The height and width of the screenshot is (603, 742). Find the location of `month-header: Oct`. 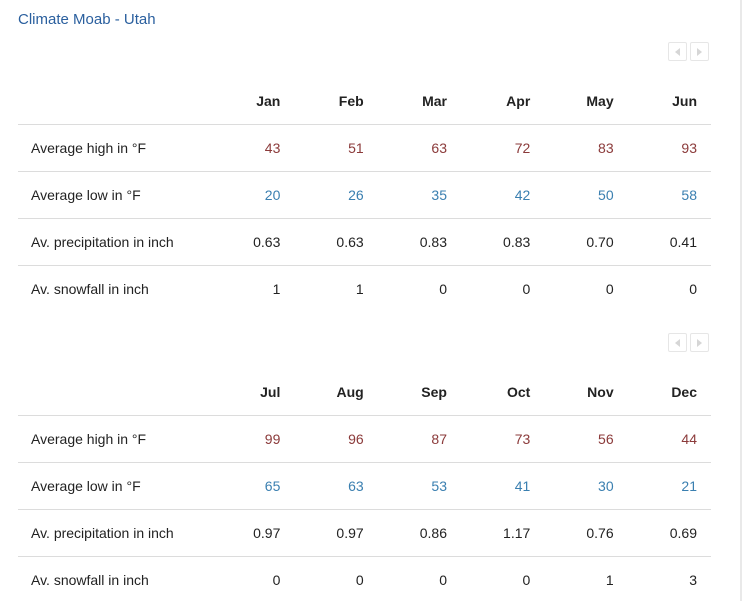

month-header: Oct is located at coordinates (502, 392).